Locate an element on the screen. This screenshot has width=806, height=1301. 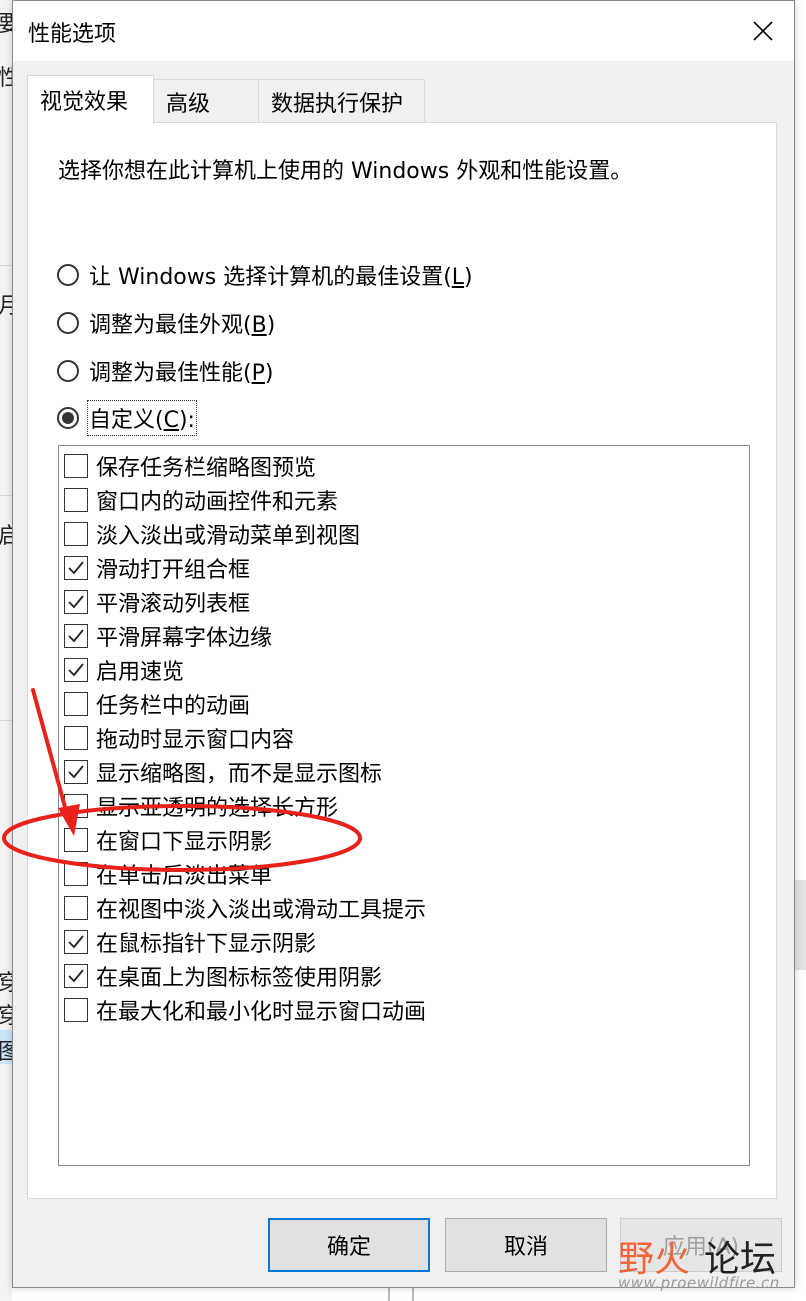
highlight-ellipse is located at coordinates (182, 838).